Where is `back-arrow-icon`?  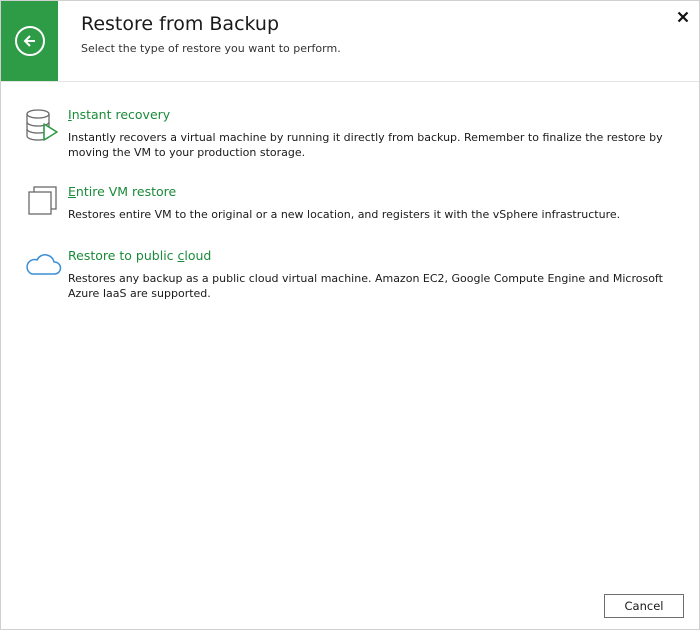
back-arrow-icon is located at coordinates (29, 41).